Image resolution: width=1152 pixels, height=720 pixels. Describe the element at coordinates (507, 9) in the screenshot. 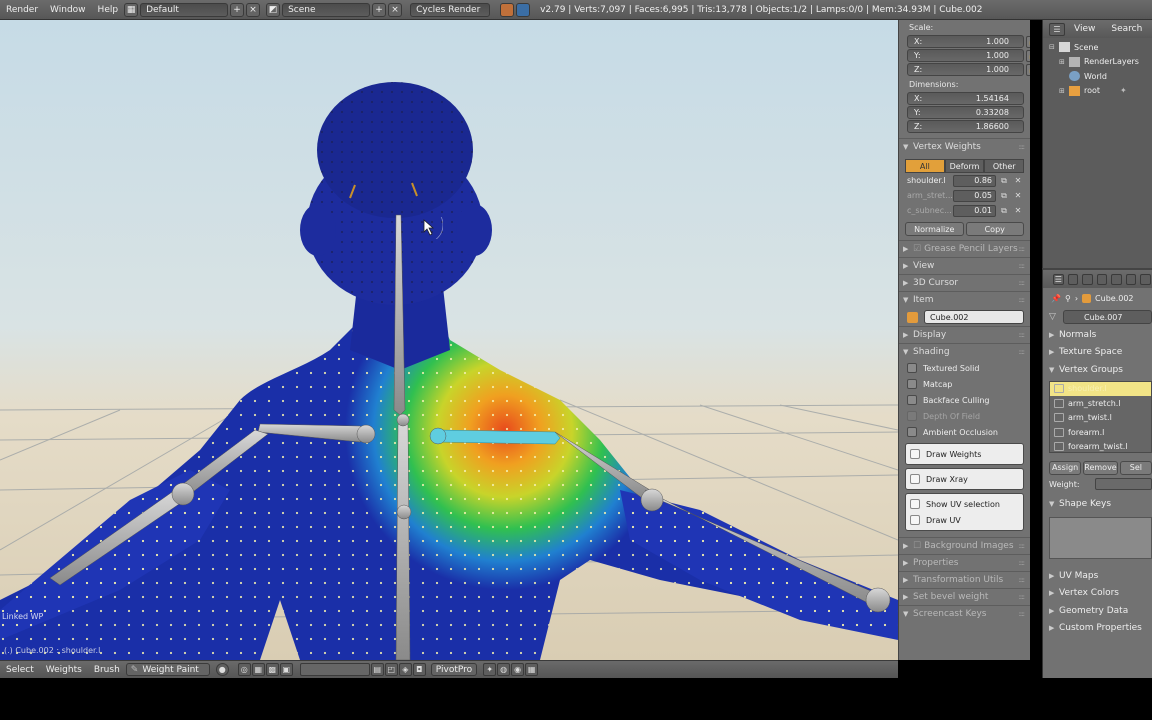

I see `render-icon` at that location.